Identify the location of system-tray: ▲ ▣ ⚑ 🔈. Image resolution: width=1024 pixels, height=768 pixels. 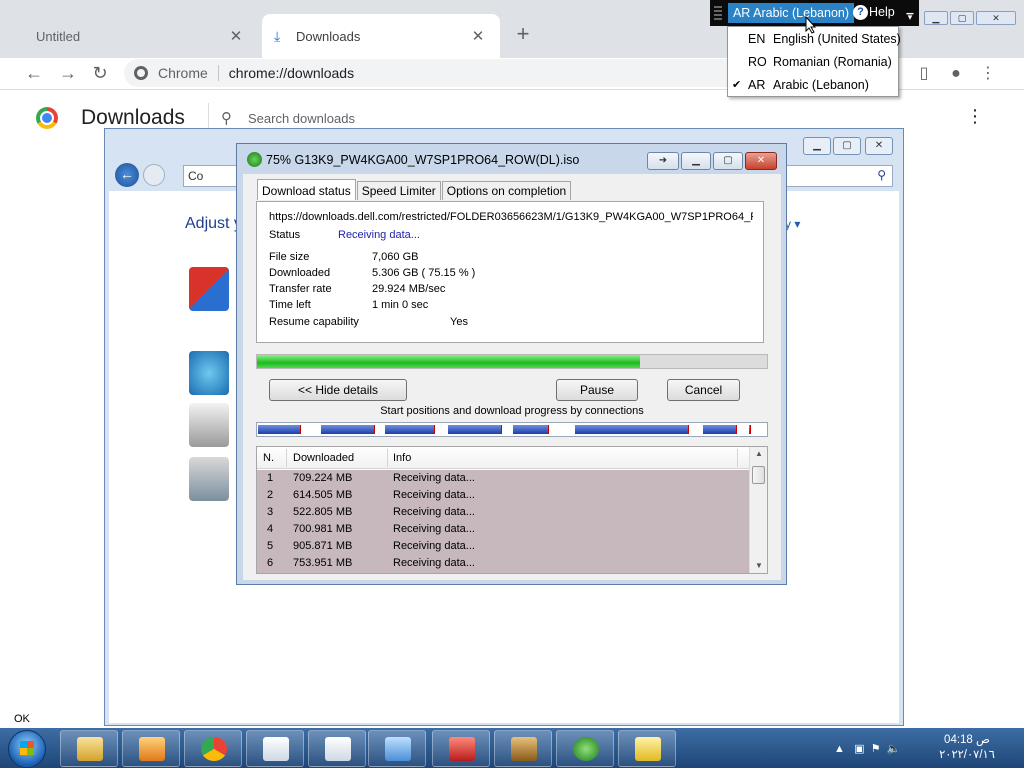
(867, 748).